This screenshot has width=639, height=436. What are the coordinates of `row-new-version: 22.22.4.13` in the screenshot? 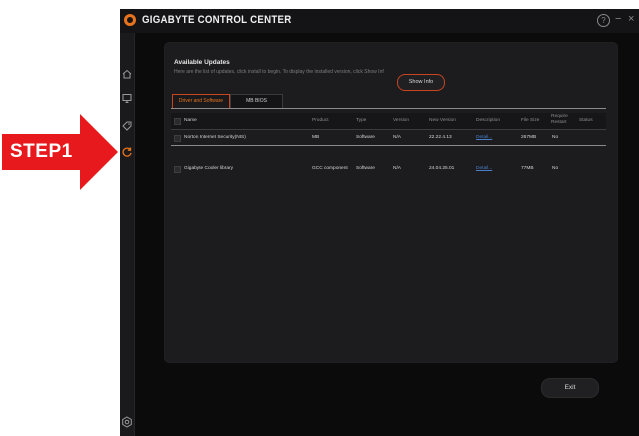 It's located at (440, 137).